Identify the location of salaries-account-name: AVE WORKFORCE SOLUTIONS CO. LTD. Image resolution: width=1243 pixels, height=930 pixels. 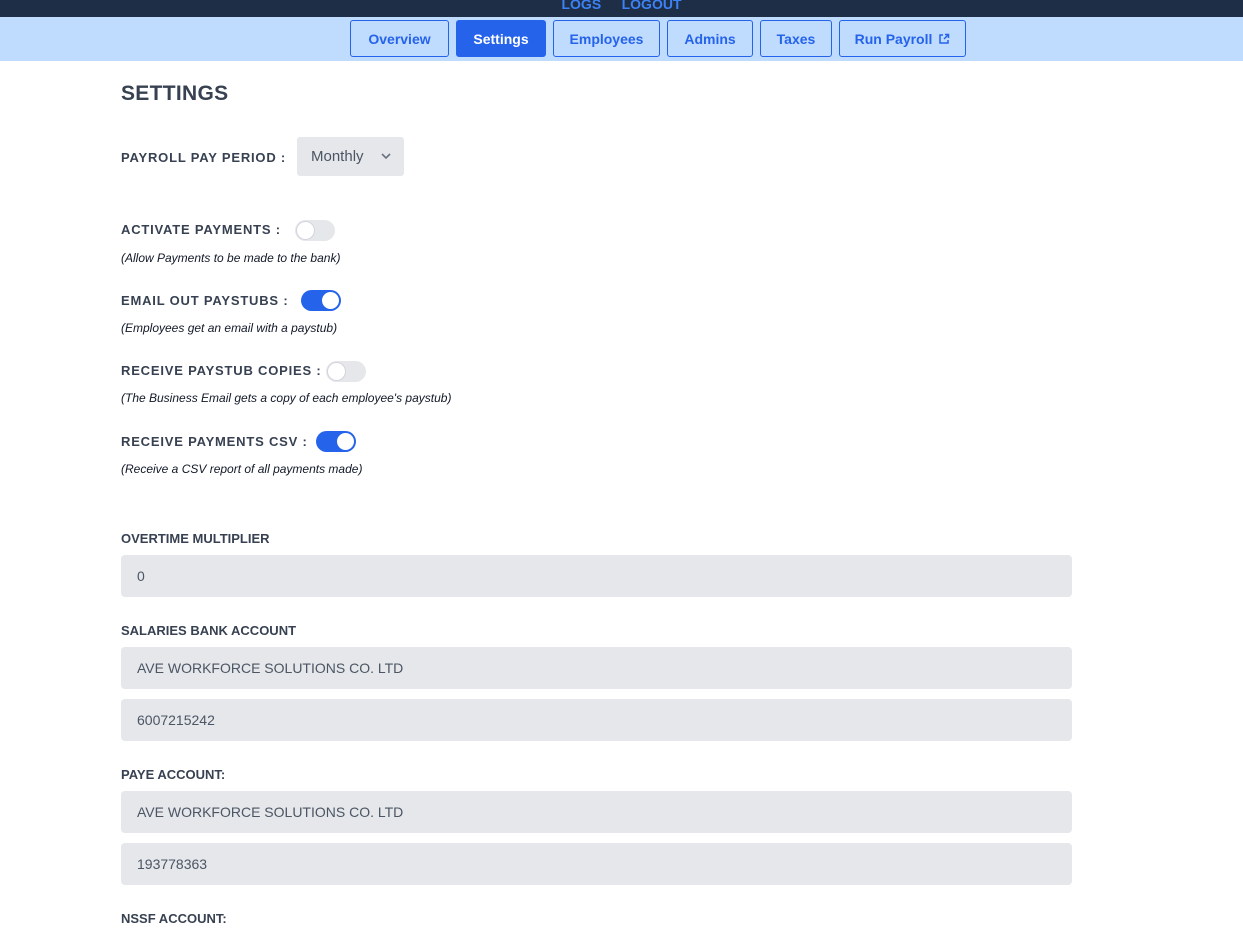
(270, 668).